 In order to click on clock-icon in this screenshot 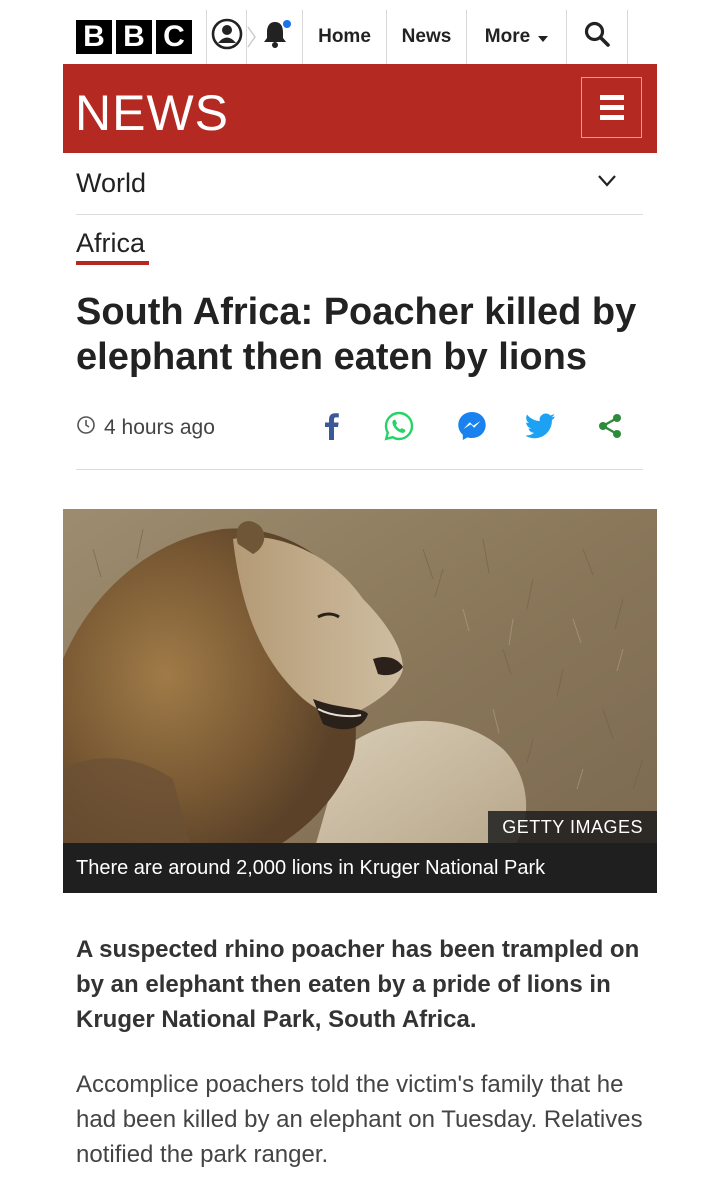, I will do `click(86, 428)`.